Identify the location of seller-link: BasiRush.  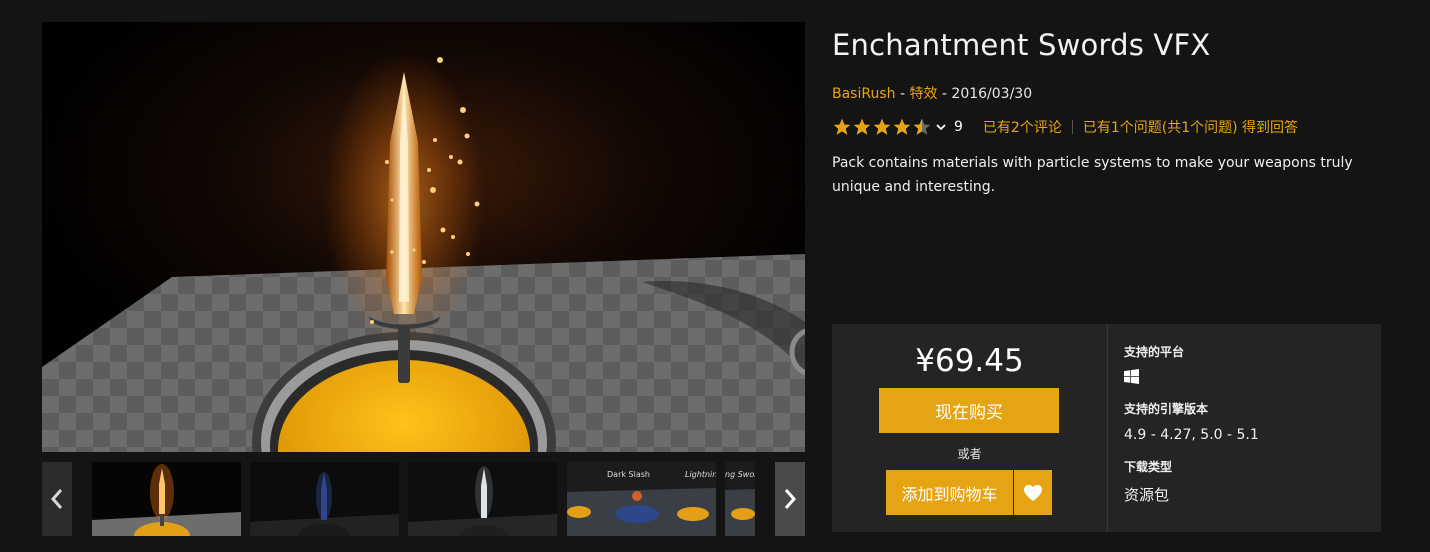
(864, 94).